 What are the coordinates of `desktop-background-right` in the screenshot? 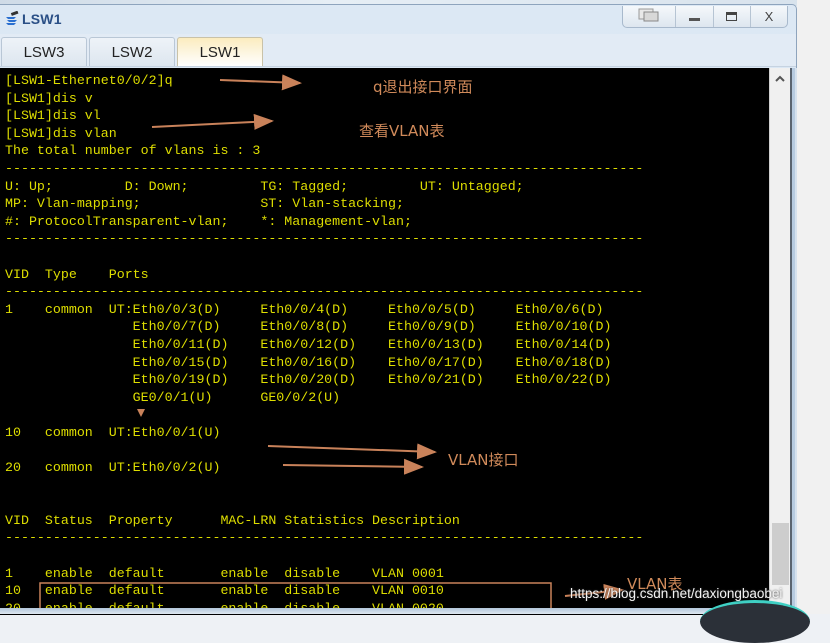 It's located at (813, 307).